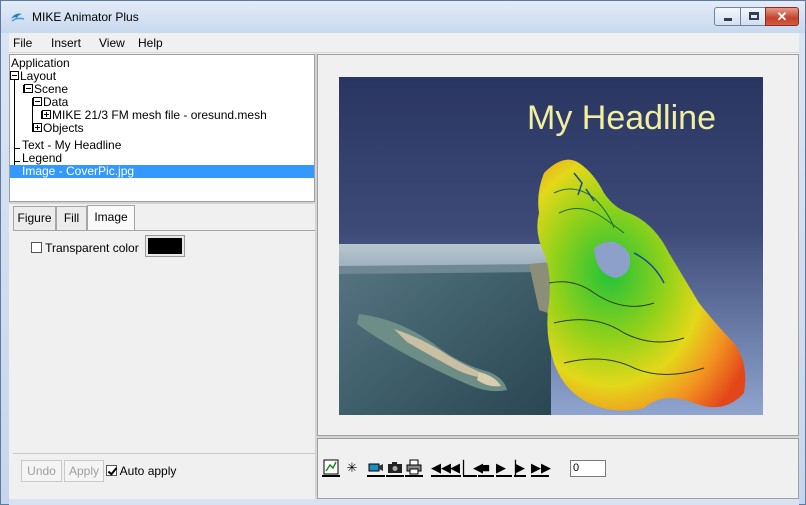  Describe the element at coordinates (51, 89) in the screenshot. I see `tree-item-label: Scene` at that location.